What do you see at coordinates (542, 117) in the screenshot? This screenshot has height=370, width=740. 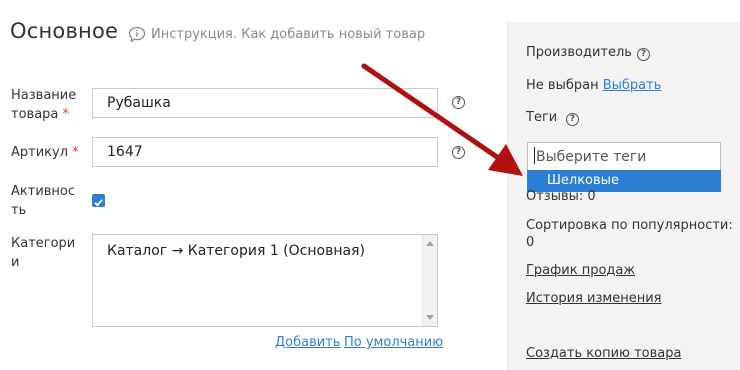 I see `tags-label: Теги` at bounding box center [542, 117].